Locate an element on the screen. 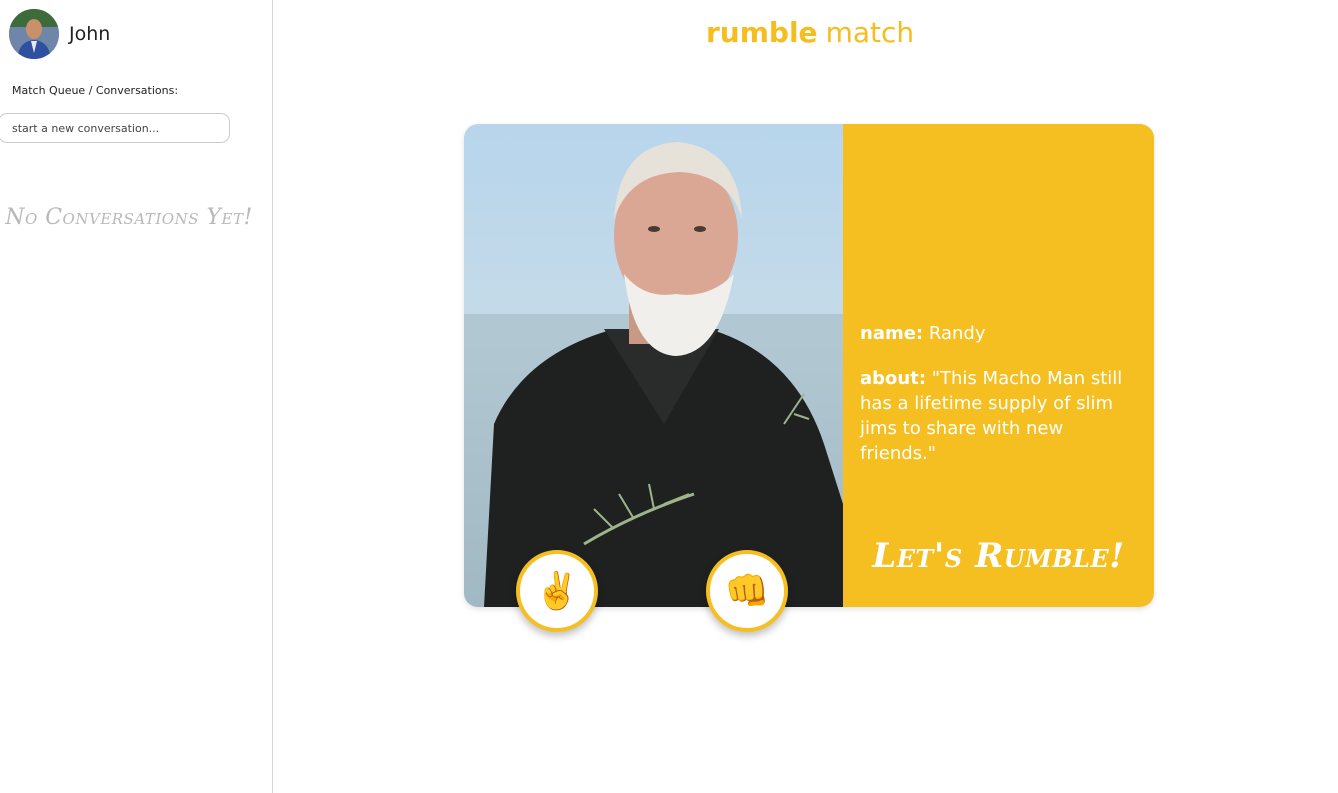 This screenshot has width=1338, height=793. about-label: about: is located at coordinates (893, 378).